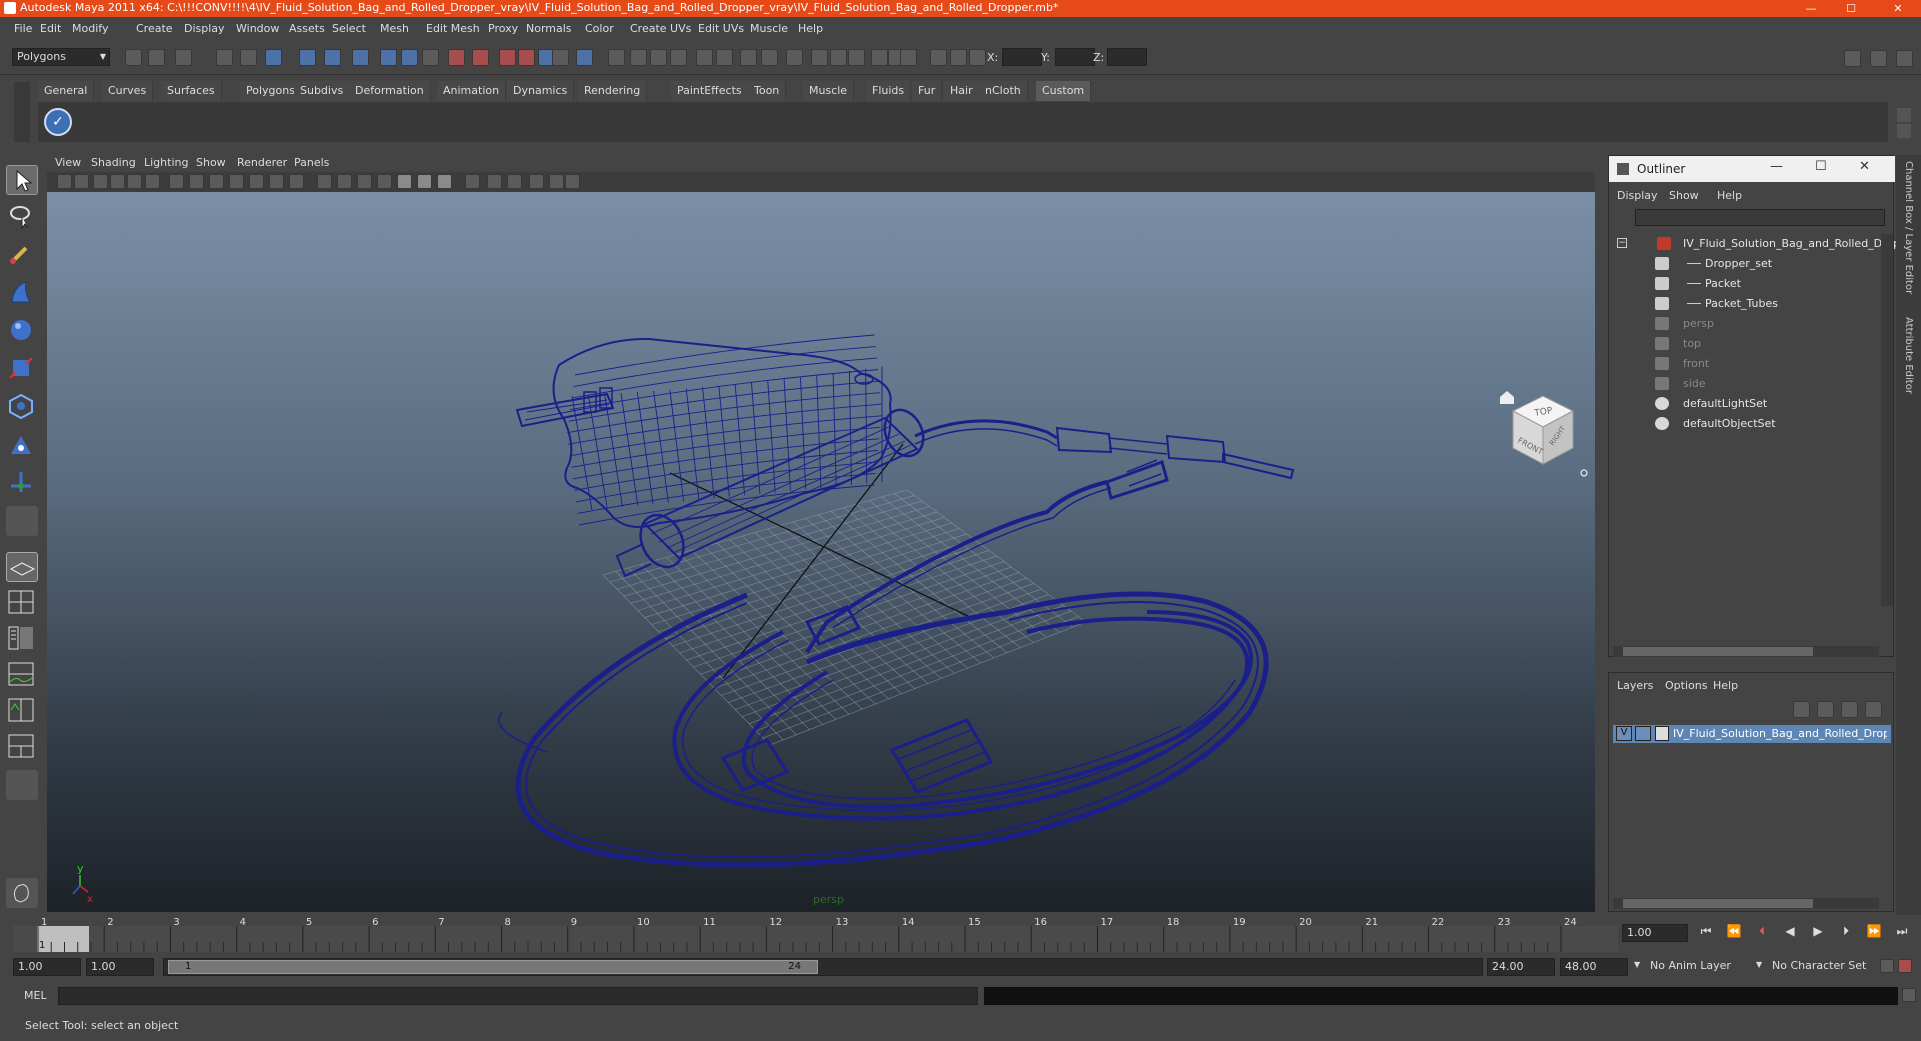  Describe the element at coordinates (560, 57) in the screenshot. I see `lock-icon` at that location.